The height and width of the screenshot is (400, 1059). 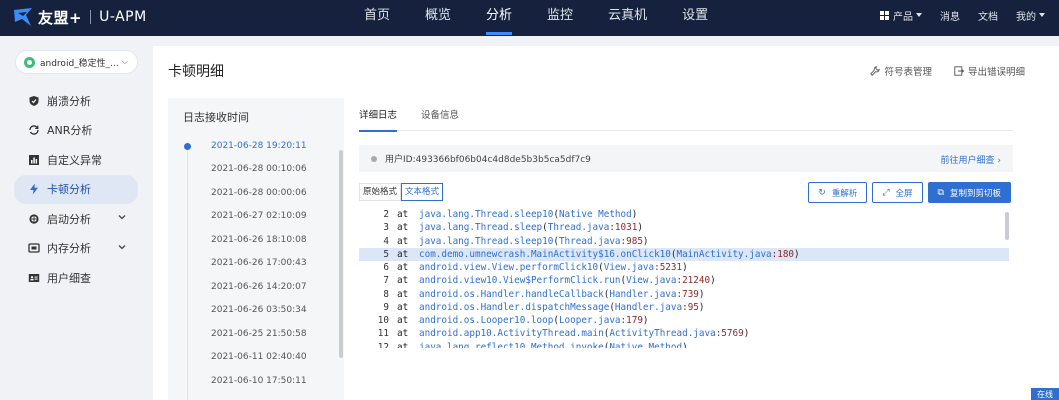 What do you see at coordinates (936, 71) in the screenshot?
I see `header-actions: 符号表管理 导出错误明细` at bounding box center [936, 71].